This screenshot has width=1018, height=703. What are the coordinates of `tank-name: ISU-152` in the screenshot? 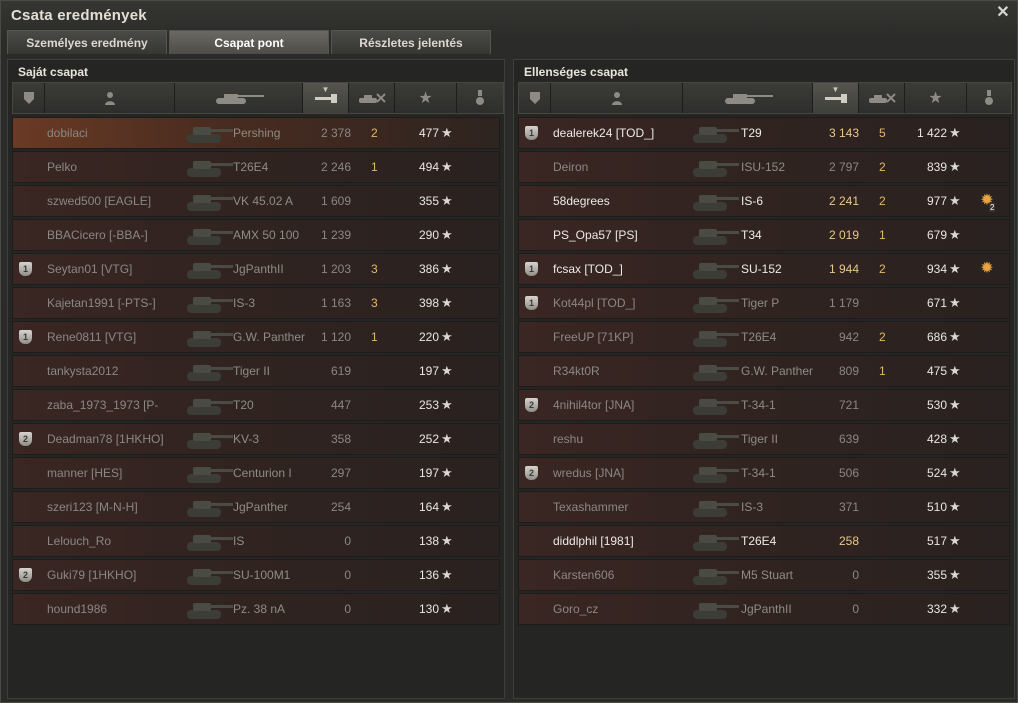 It's located at (763, 167).